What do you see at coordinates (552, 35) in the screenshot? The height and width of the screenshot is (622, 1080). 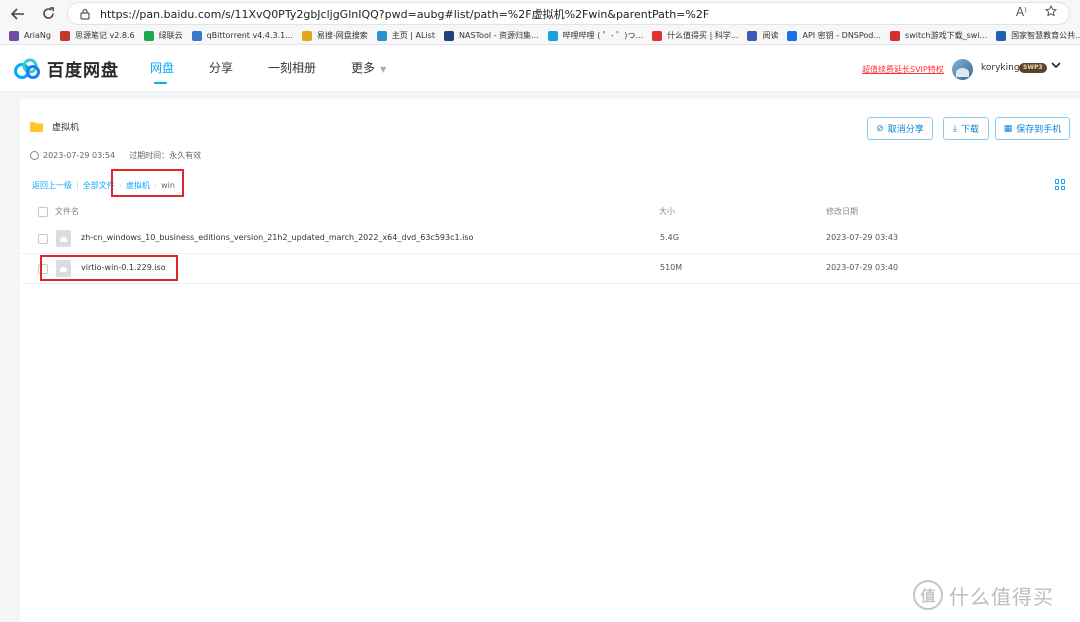 I see `bilibili-icon` at bounding box center [552, 35].